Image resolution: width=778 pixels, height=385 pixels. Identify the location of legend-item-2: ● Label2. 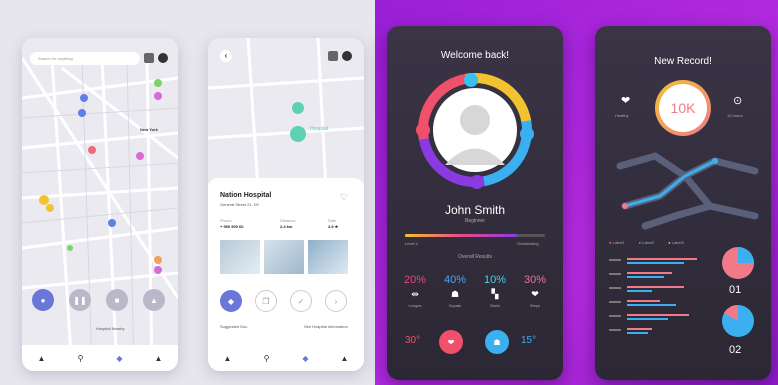
(646, 242).